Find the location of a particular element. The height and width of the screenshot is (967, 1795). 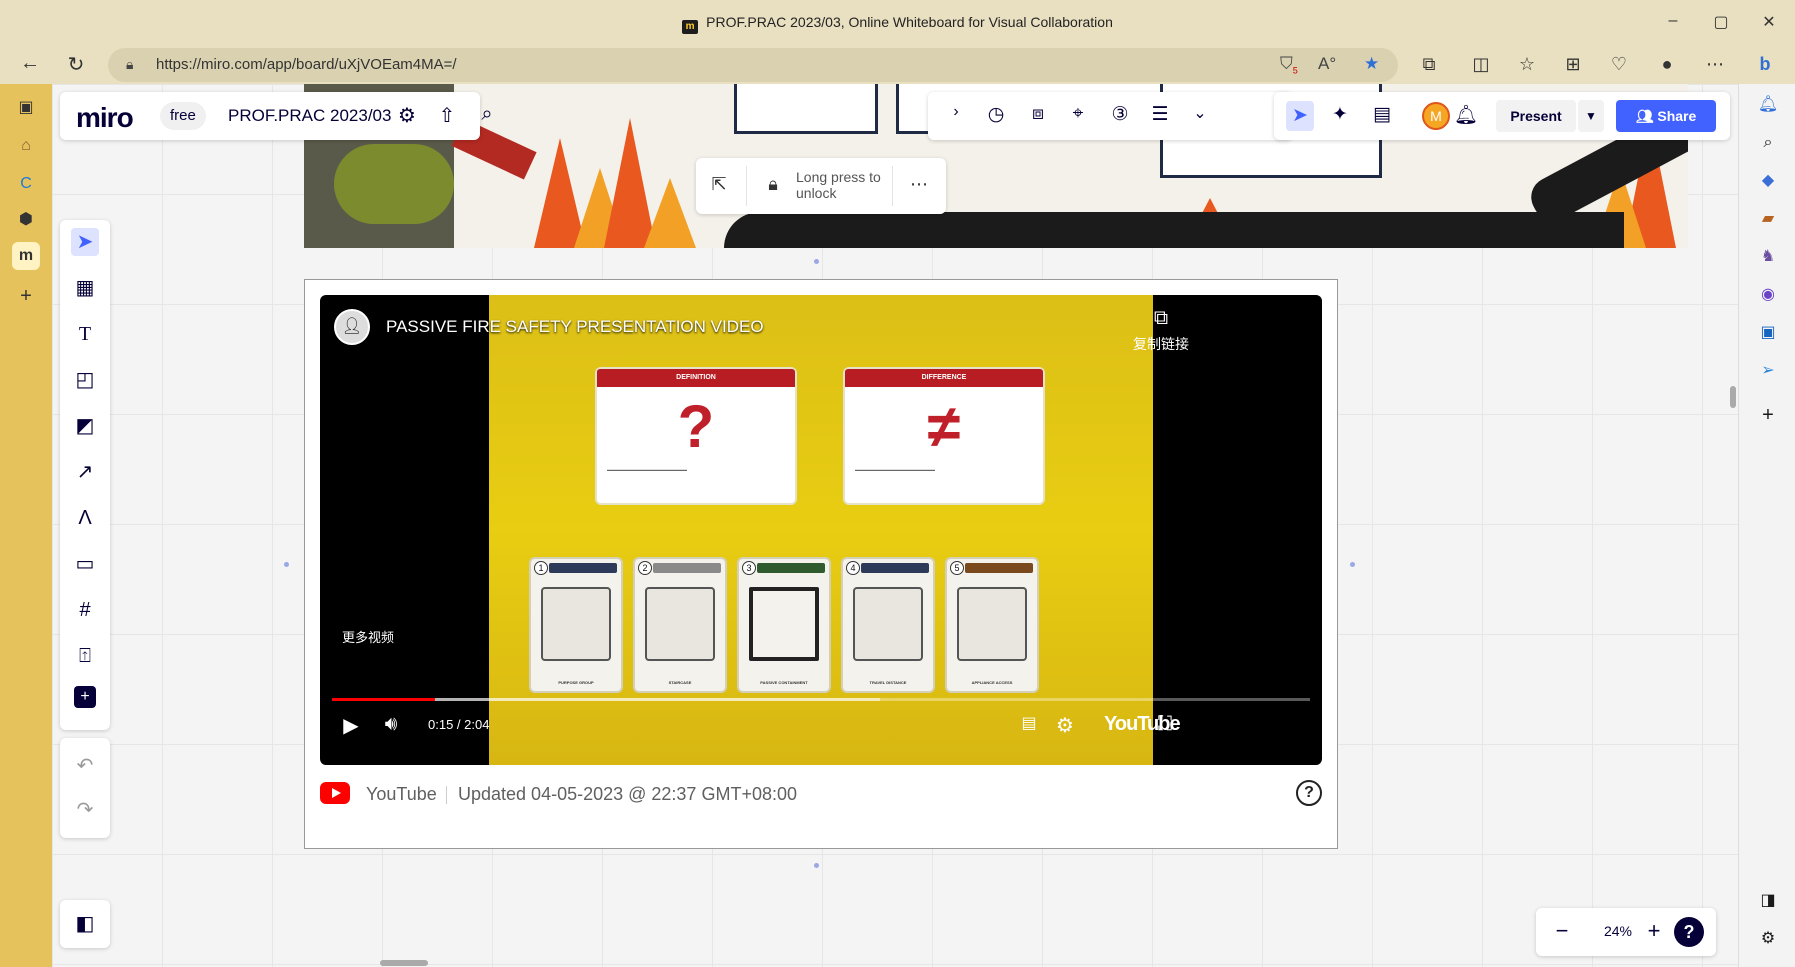

notifications-bell-icon: 🔔︎ is located at coordinates (1466, 115).